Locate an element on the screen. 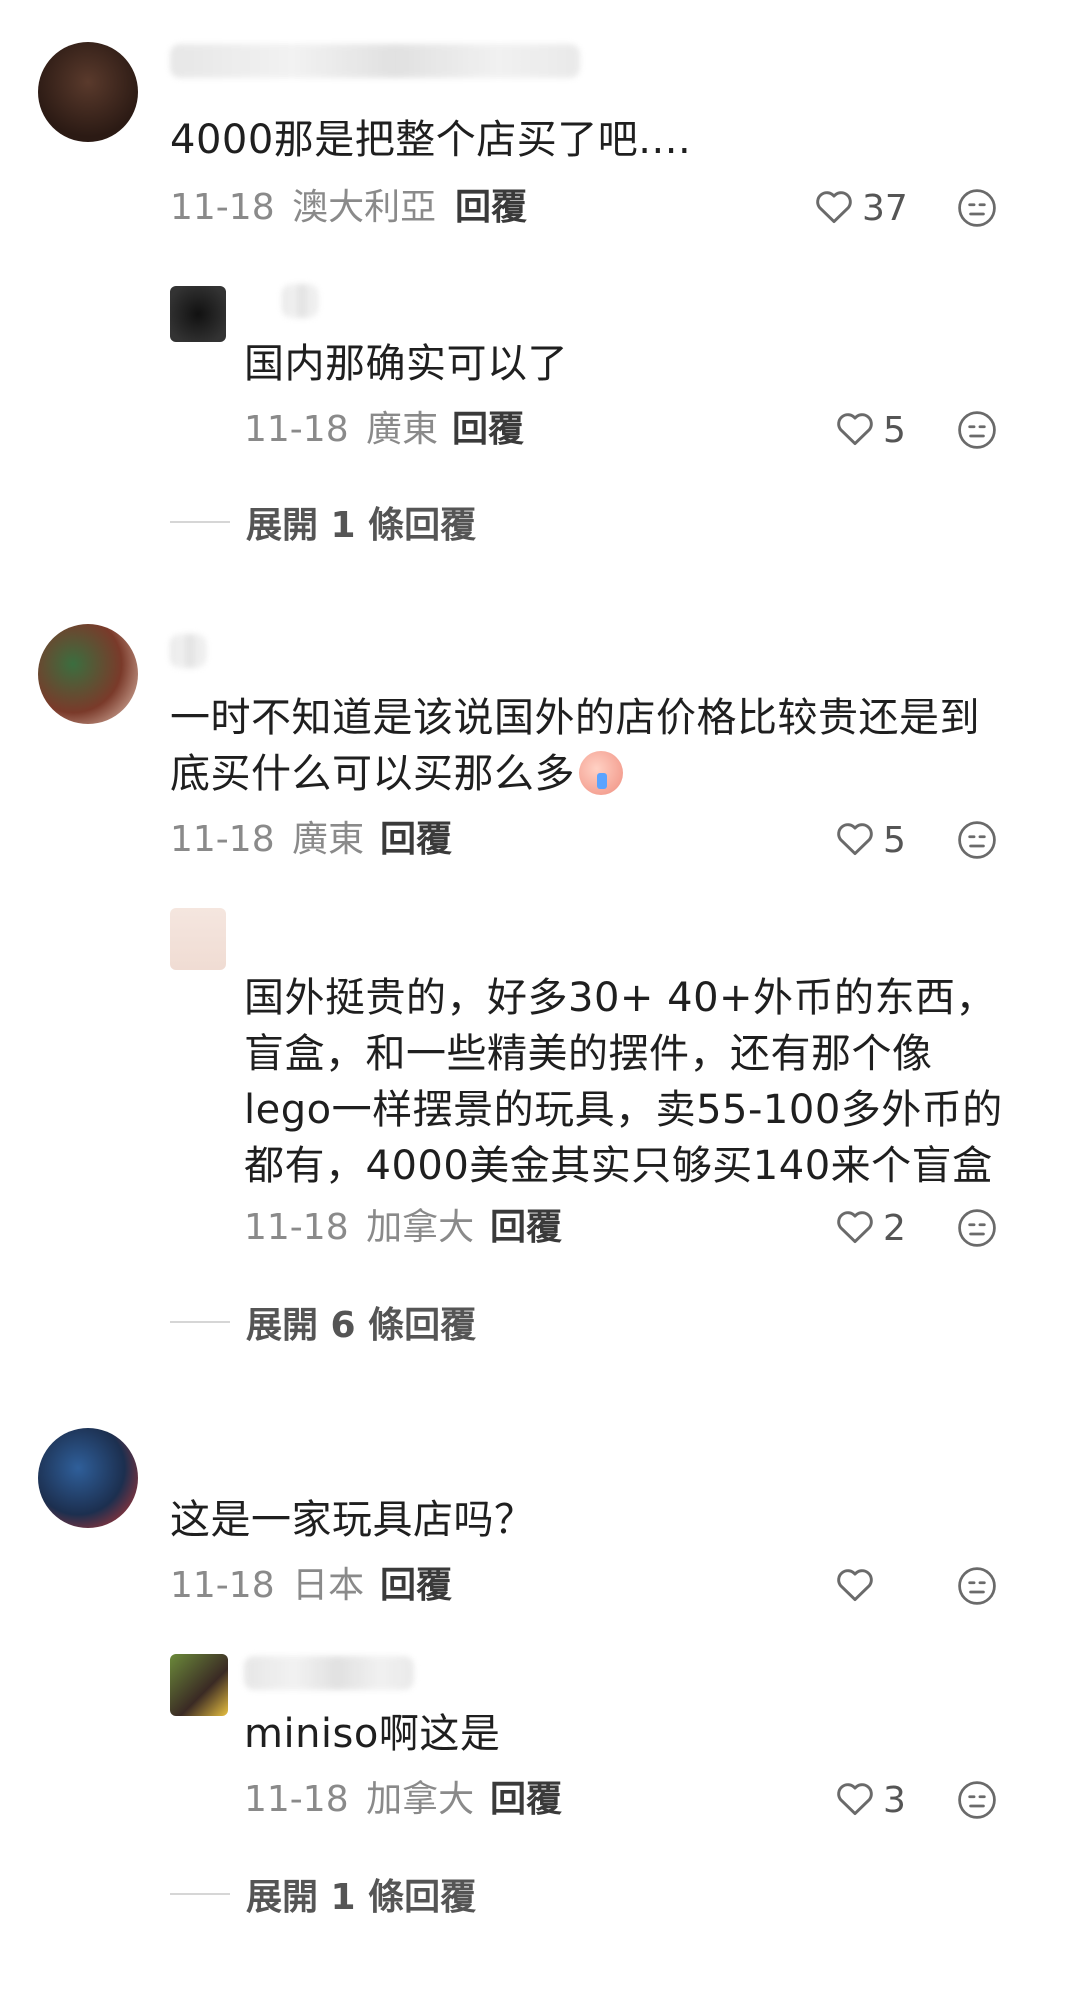 The width and height of the screenshot is (1080, 1998). expand-replies: 展開 6 條回覆 is located at coordinates (323, 1322).